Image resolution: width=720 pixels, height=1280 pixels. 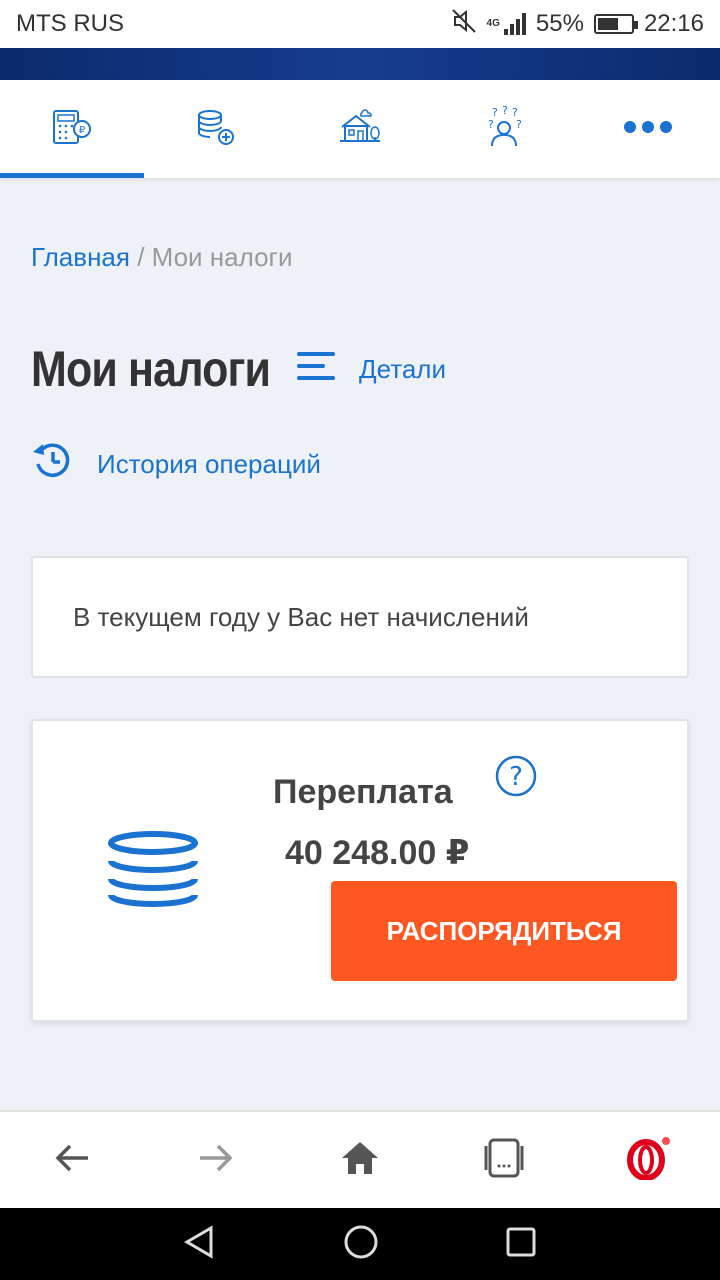 I want to click on system-home-icon, so click(x=361, y=1244).